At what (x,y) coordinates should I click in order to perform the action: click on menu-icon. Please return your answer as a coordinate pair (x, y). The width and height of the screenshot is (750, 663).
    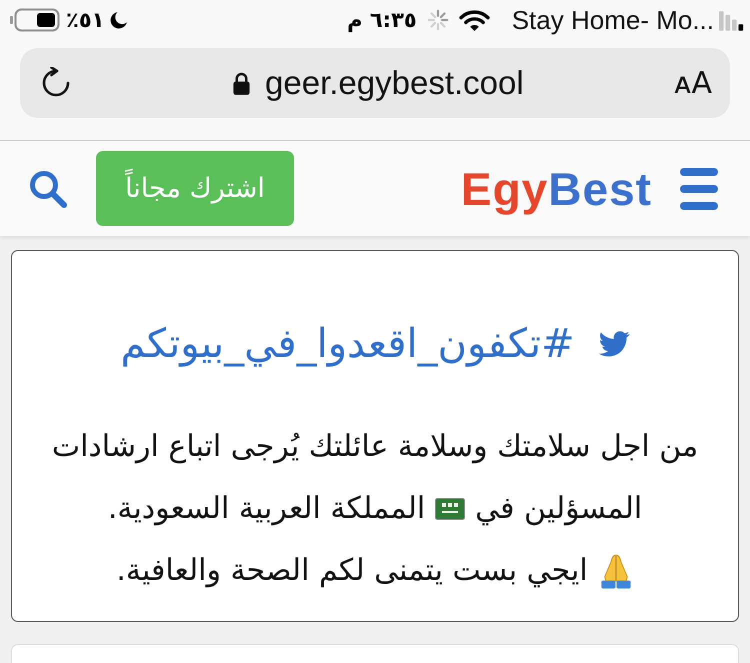
    Looking at the image, I should click on (699, 189).